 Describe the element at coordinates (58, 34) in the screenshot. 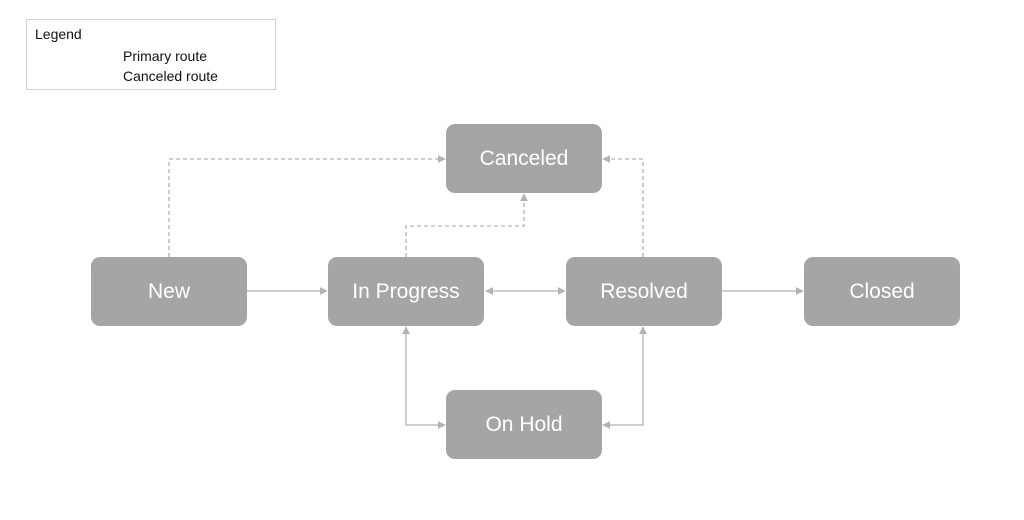

I see `legend-title: Legend` at that location.